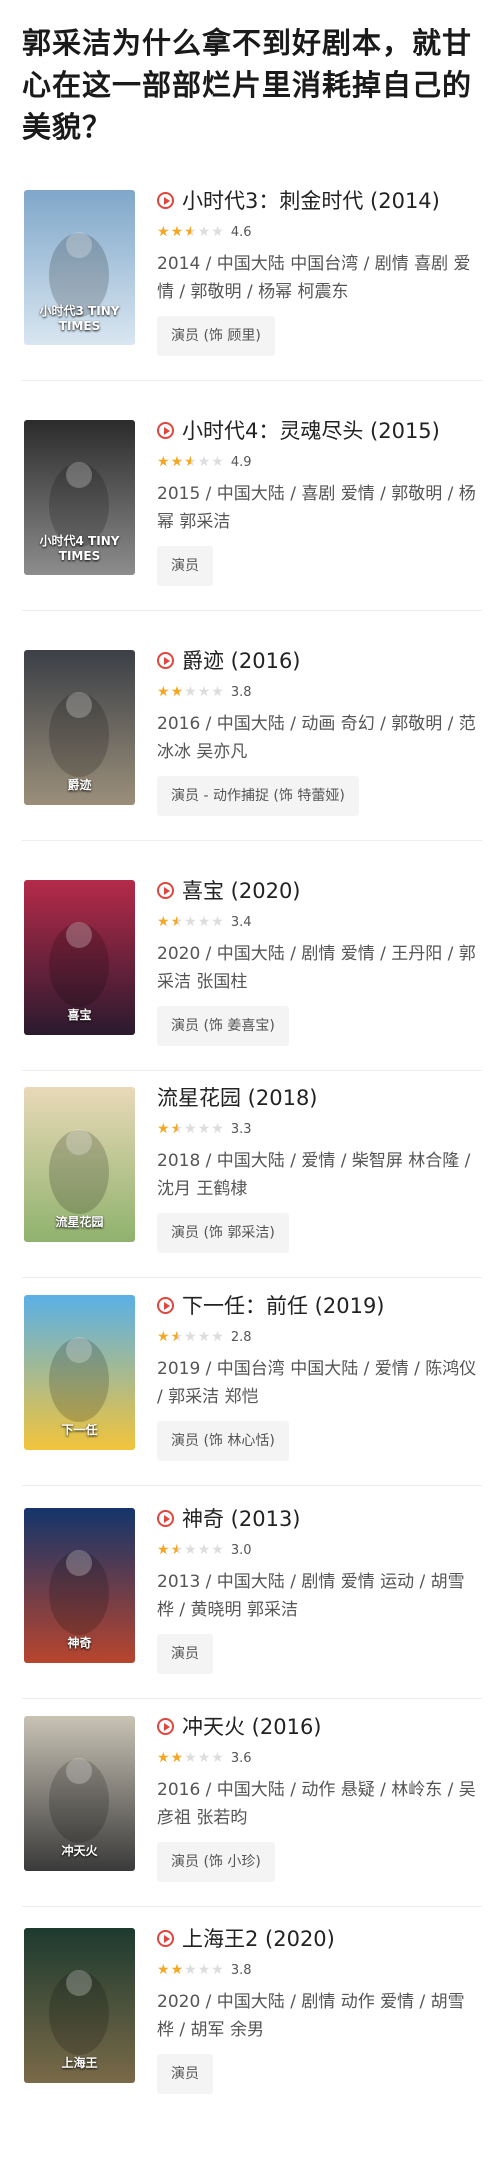  What do you see at coordinates (79, 1430) in the screenshot?
I see `poster-caption: 下一任` at bounding box center [79, 1430].